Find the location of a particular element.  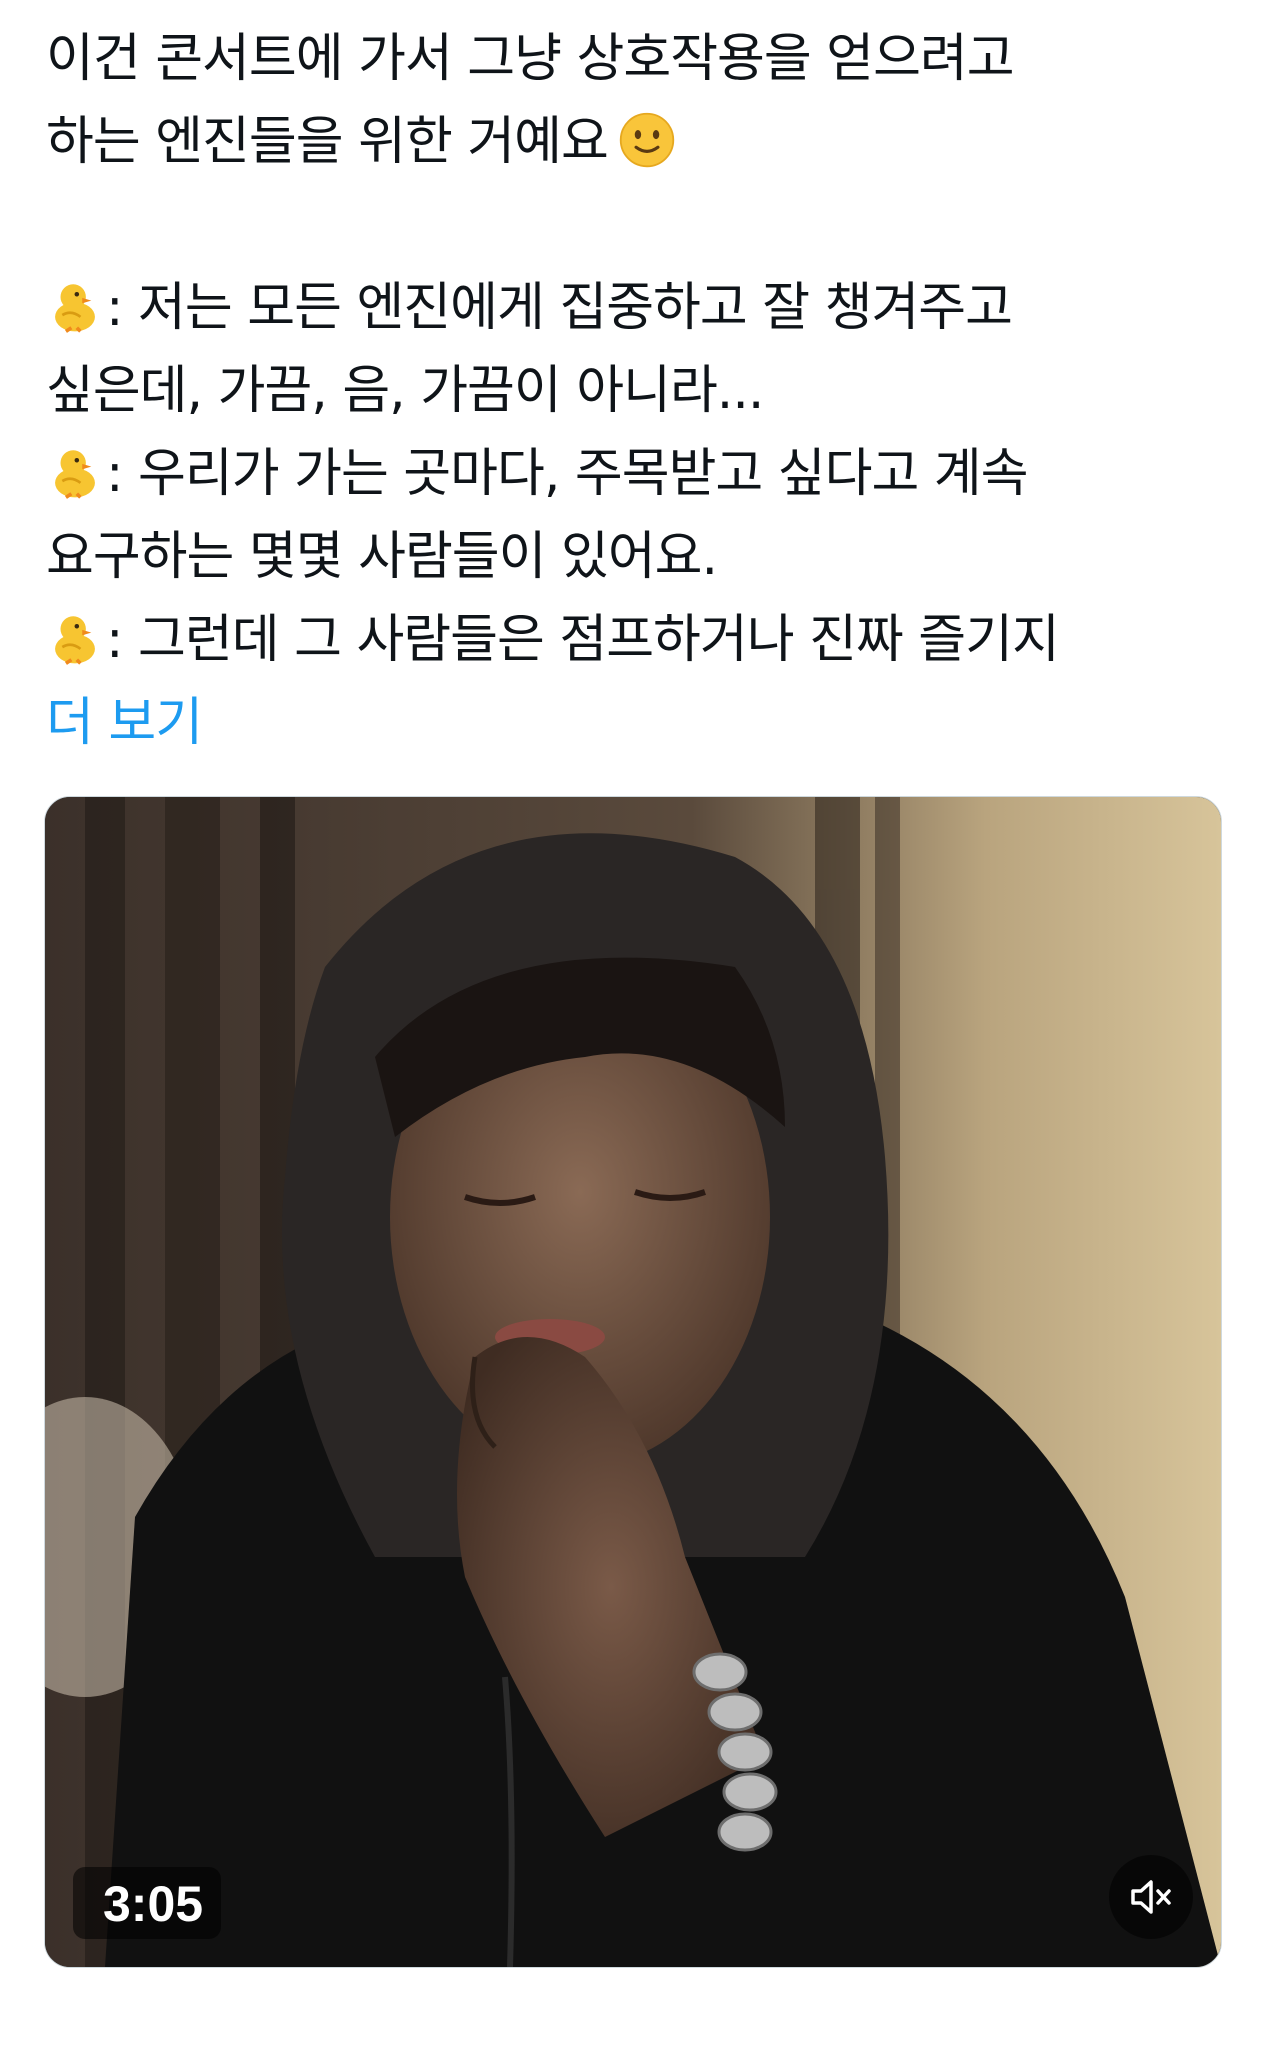

speaker-muted-icon is located at coordinates (1151, 1897).